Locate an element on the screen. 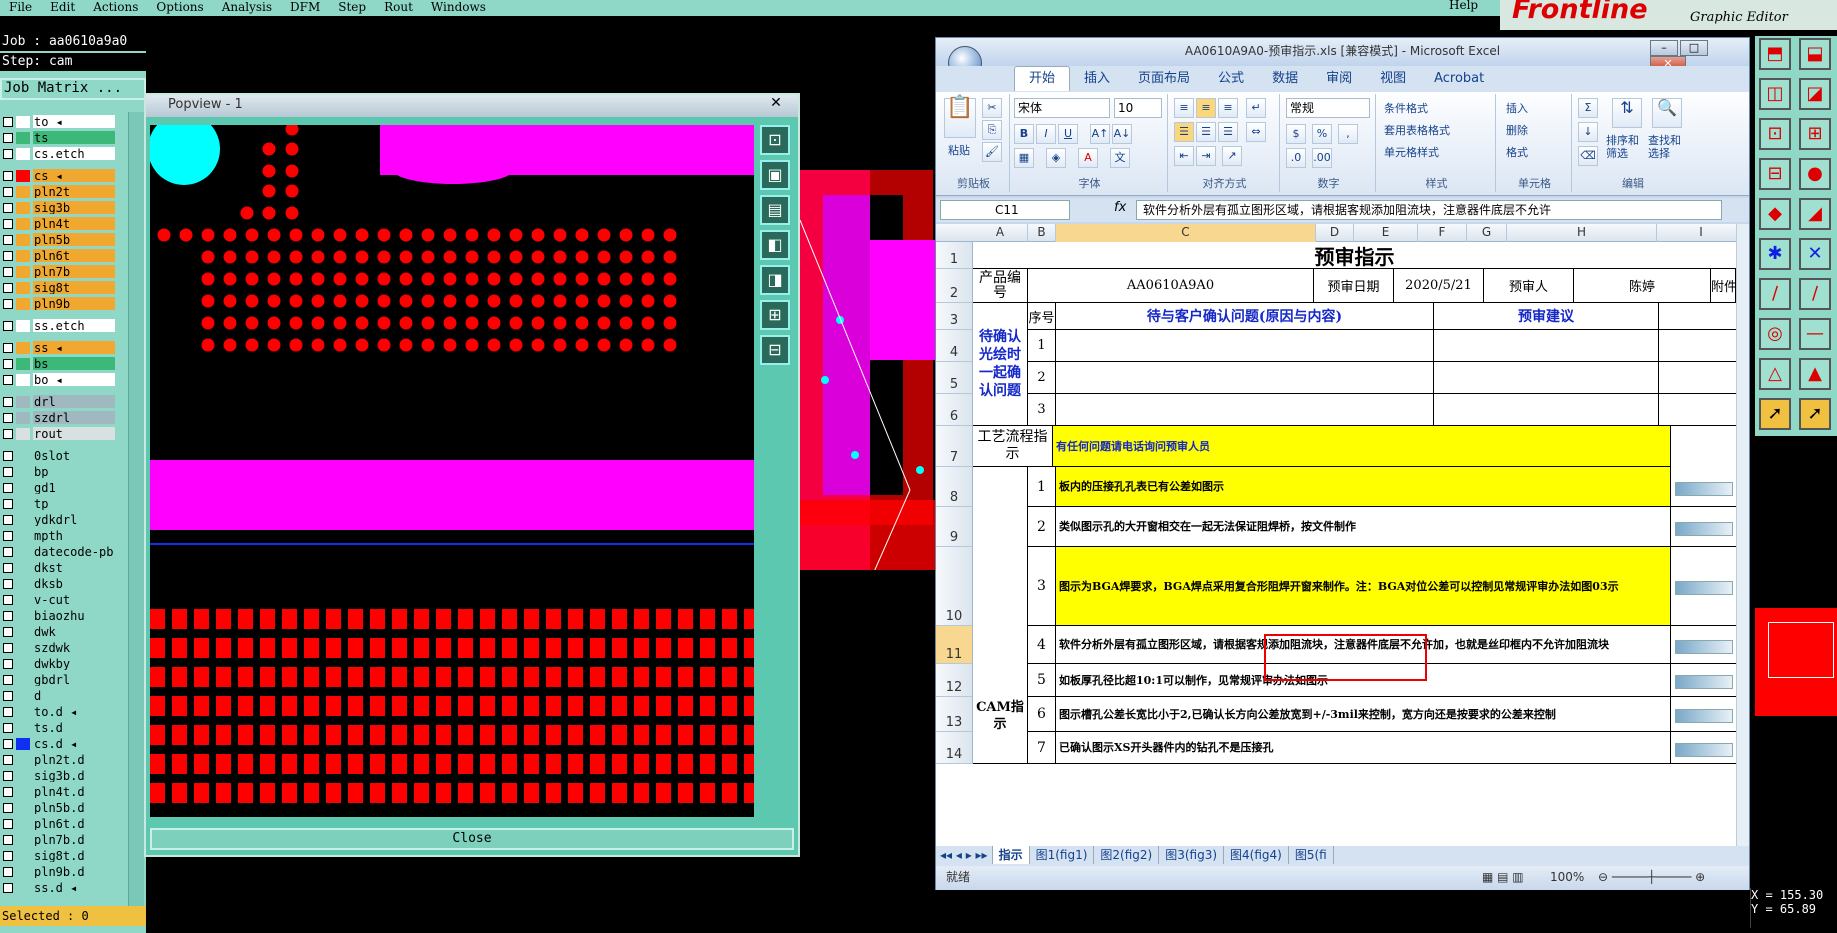 The width and height of the screenshot is (1837, 933). maximize-icon: □ is located at coordinates (1694, 48).